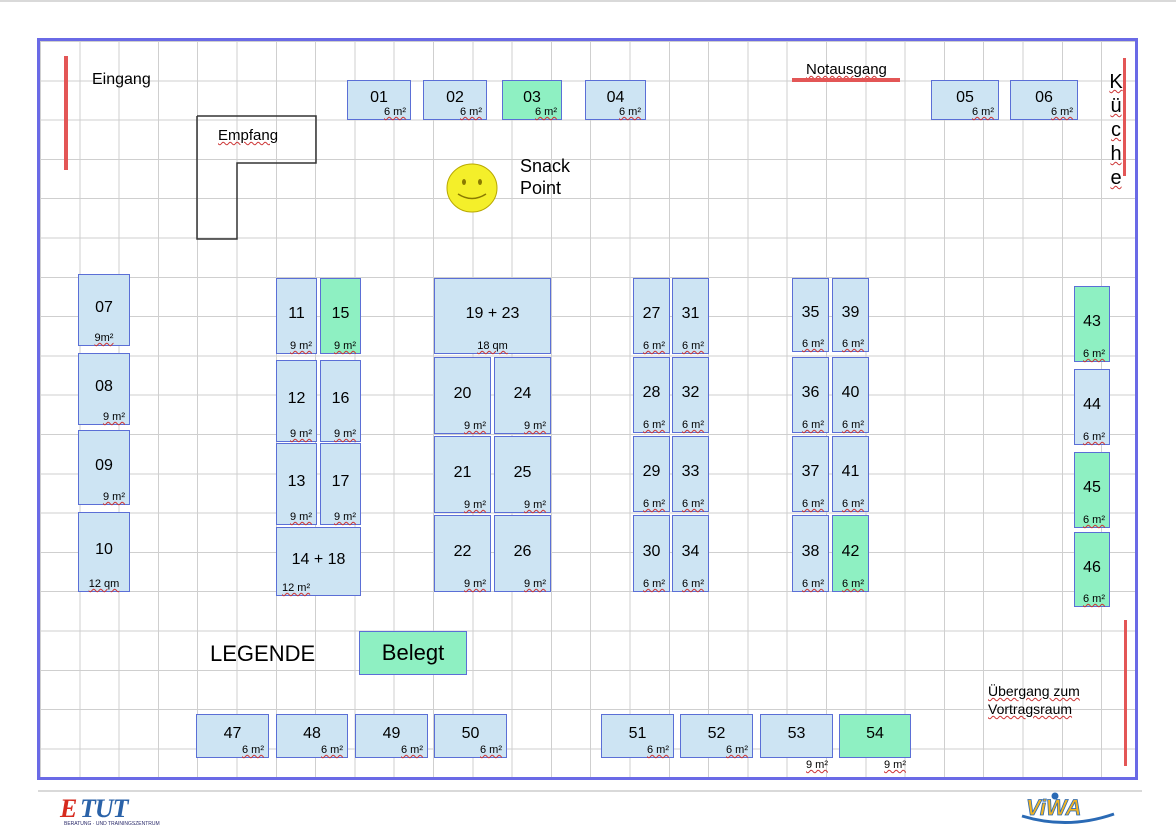  I want to click on stand-12: 12 9 m², so click(296, 401).